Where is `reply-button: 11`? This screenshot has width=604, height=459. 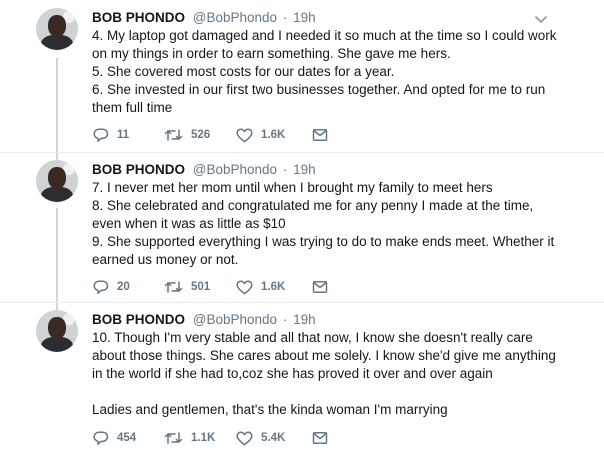
reply-button: 11 is located at coordinates (128, 135).